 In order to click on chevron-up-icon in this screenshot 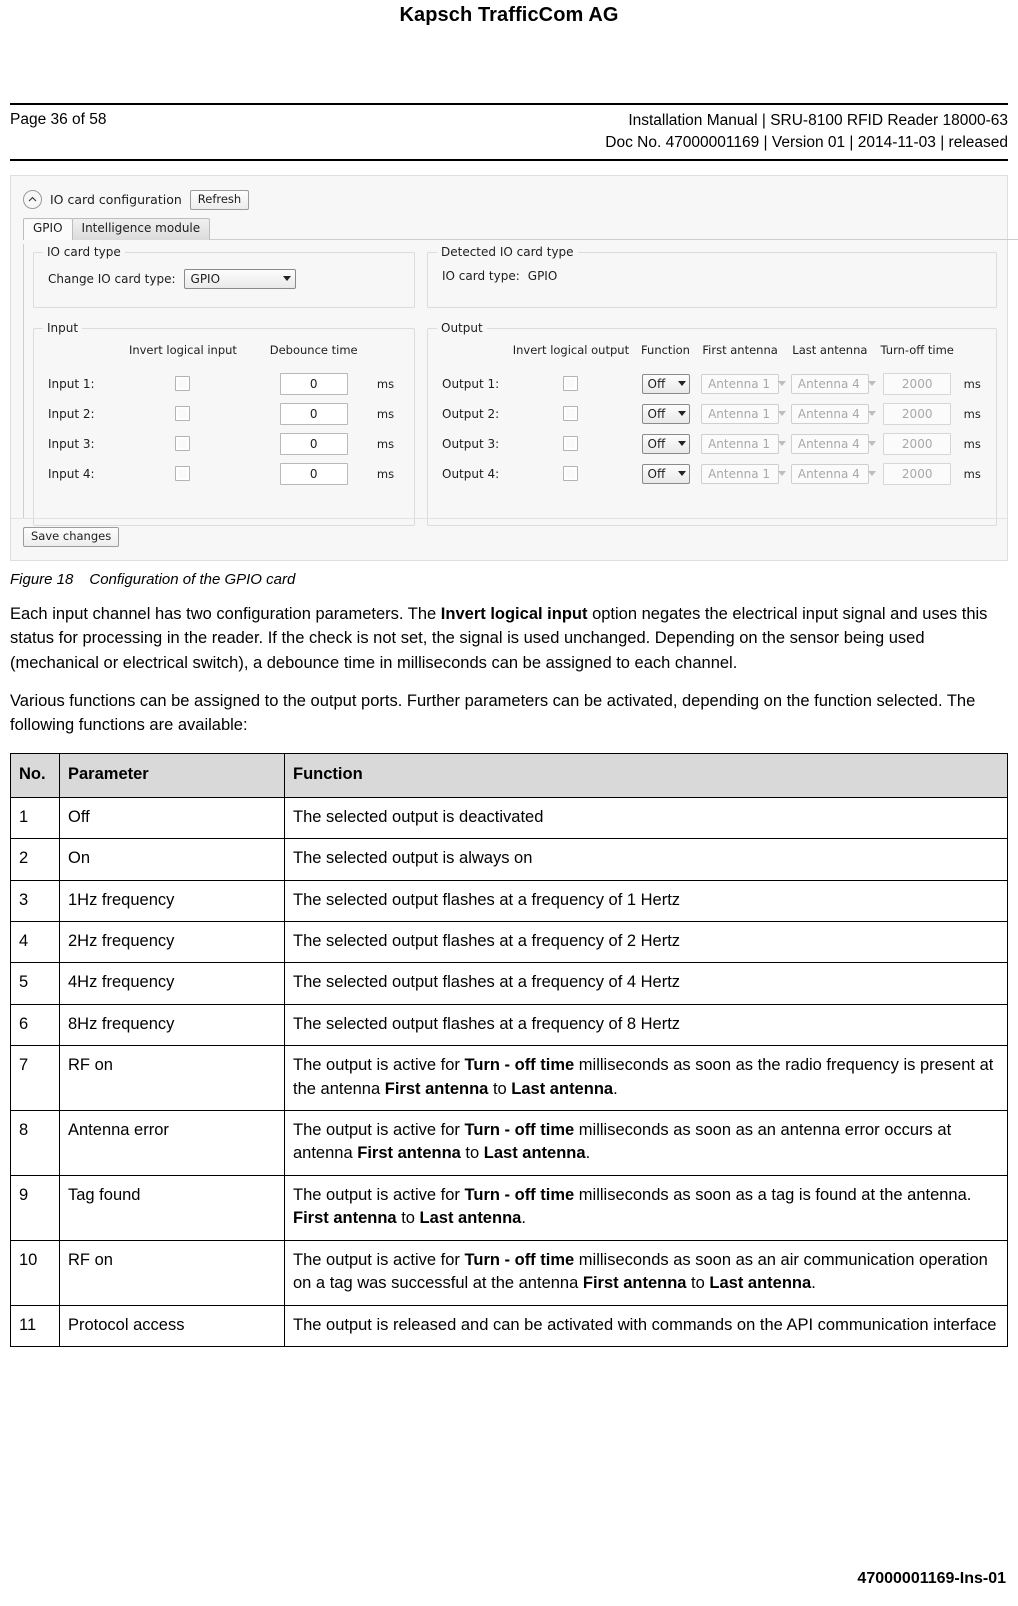, I will do `click(32, 200)`.